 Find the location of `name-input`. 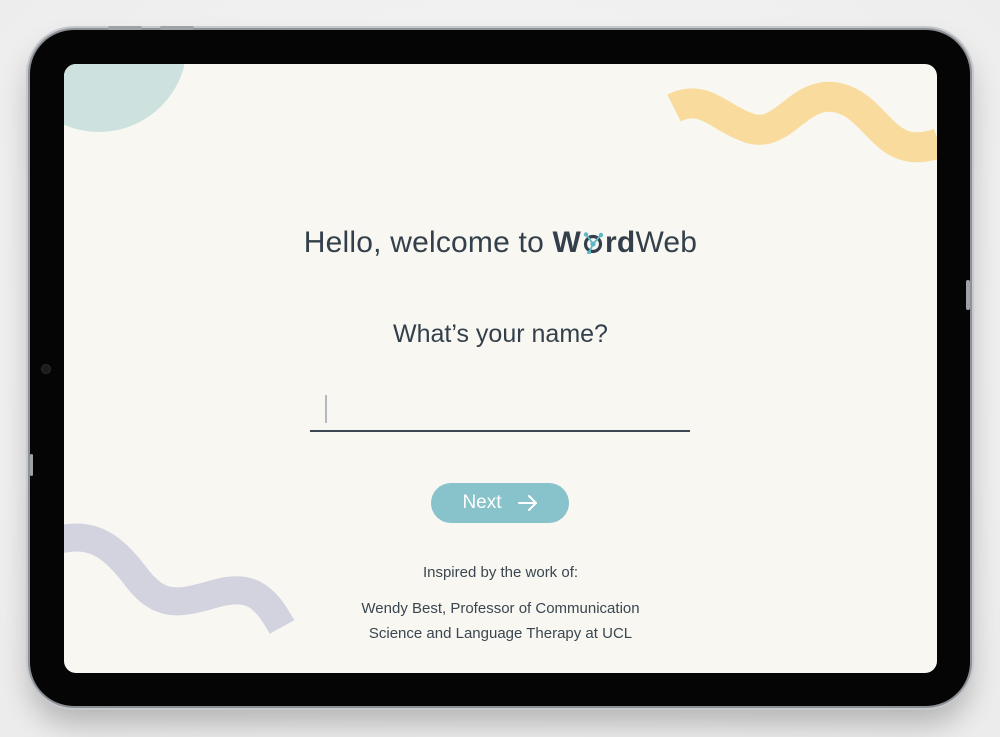

name-input is located at coordinates (500, 406).